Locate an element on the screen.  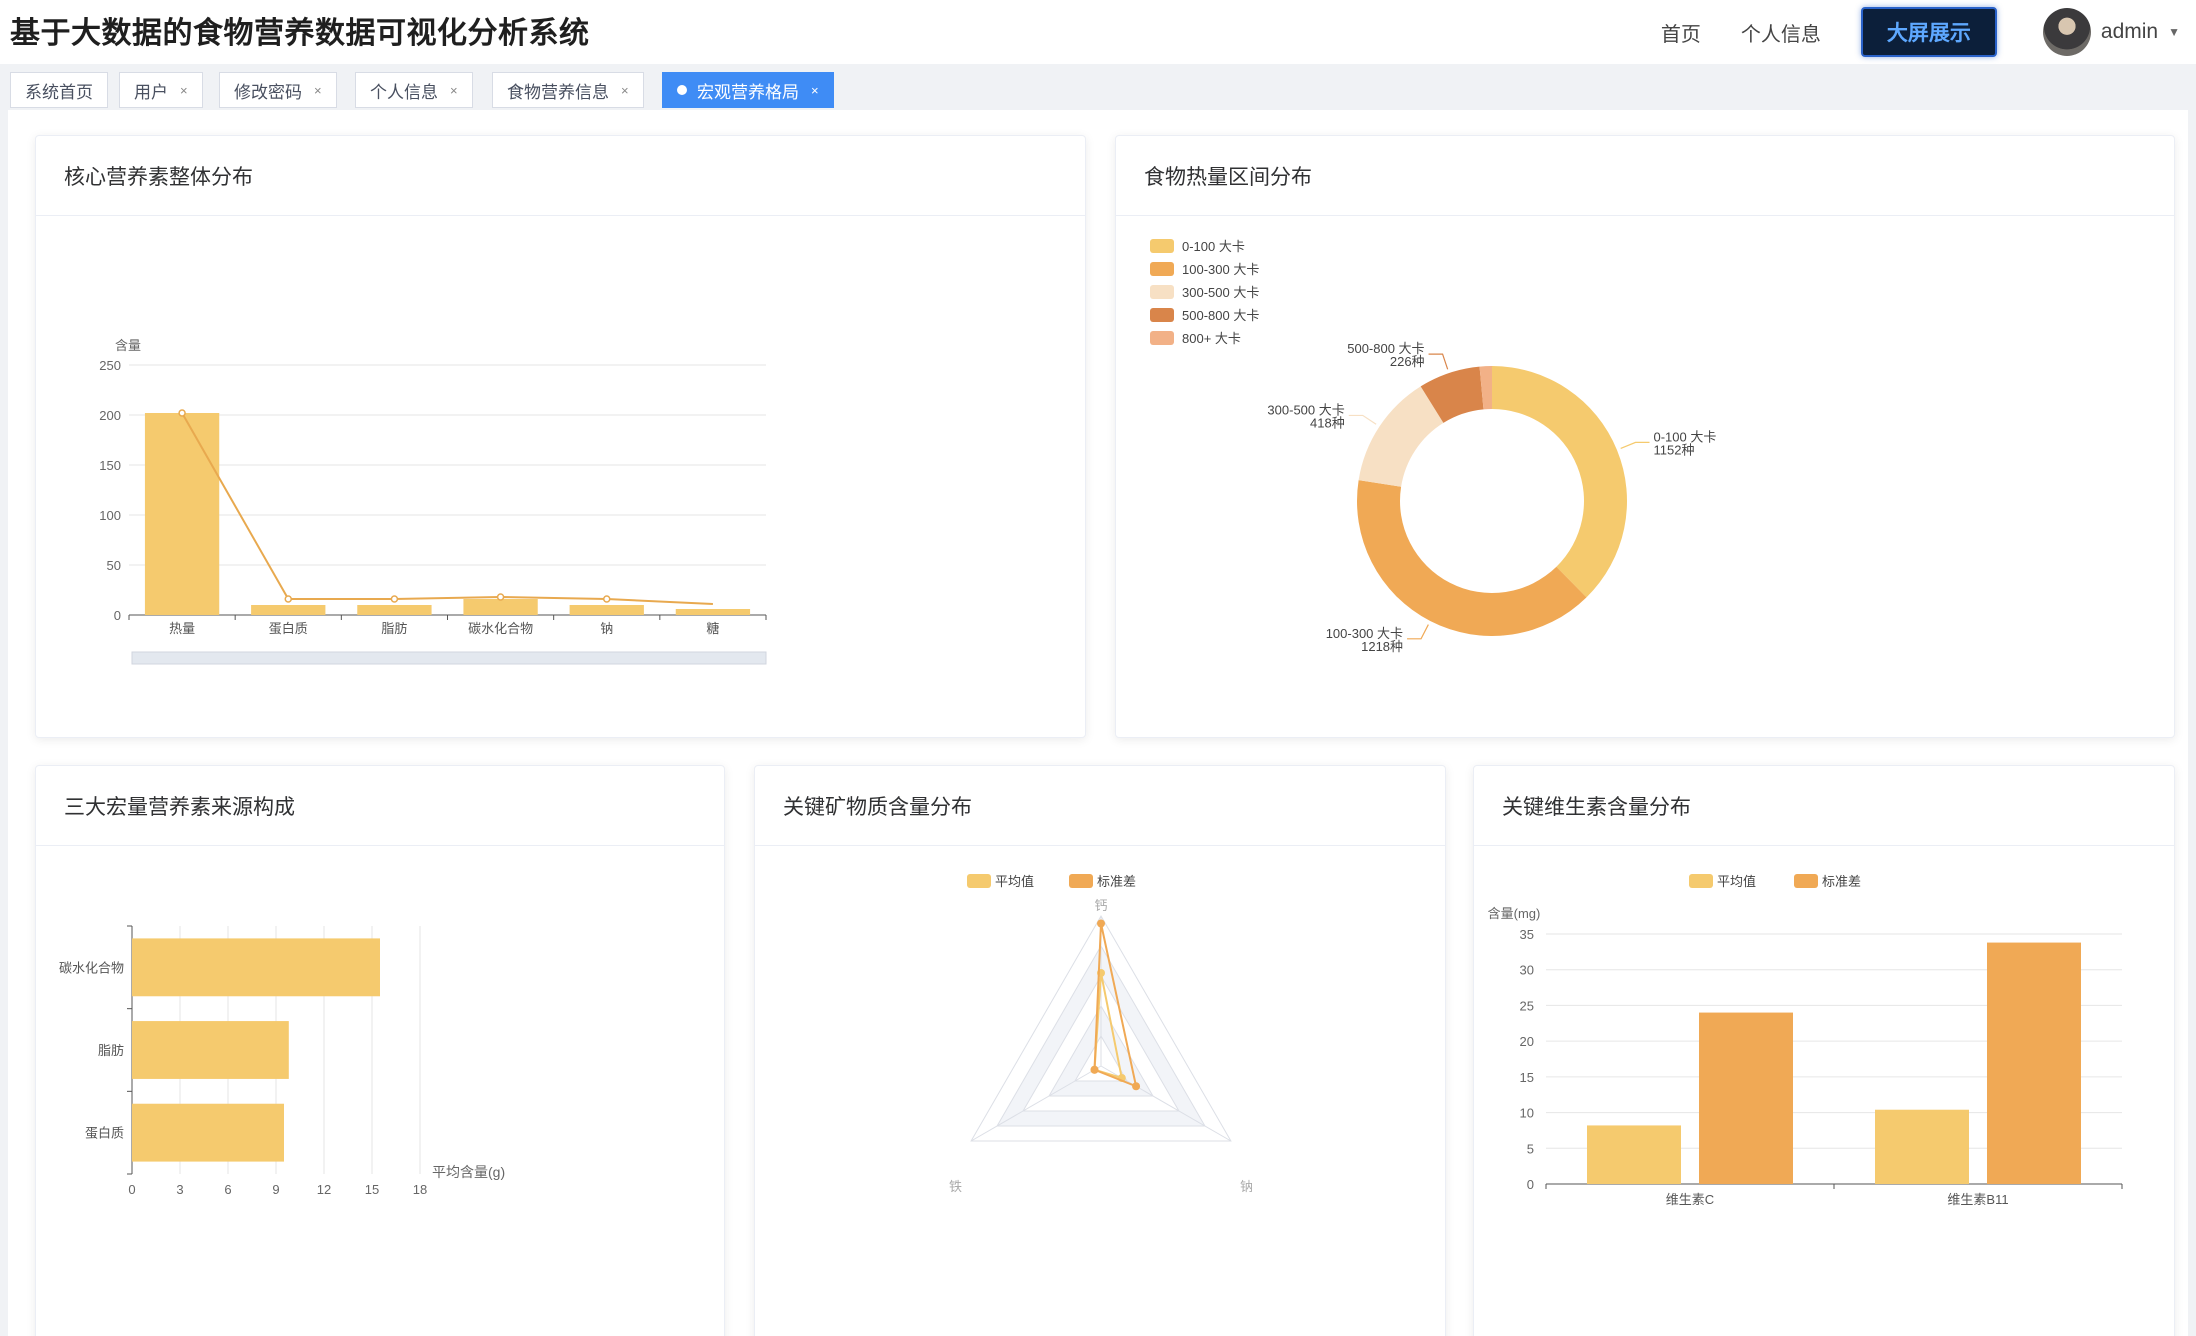
core-nutrients-chart: 含量 0 50 100 150 200 250 热量 蛋白质 脂肪 碳水化合物 钠 糖 is located at coordinates (433, 501).